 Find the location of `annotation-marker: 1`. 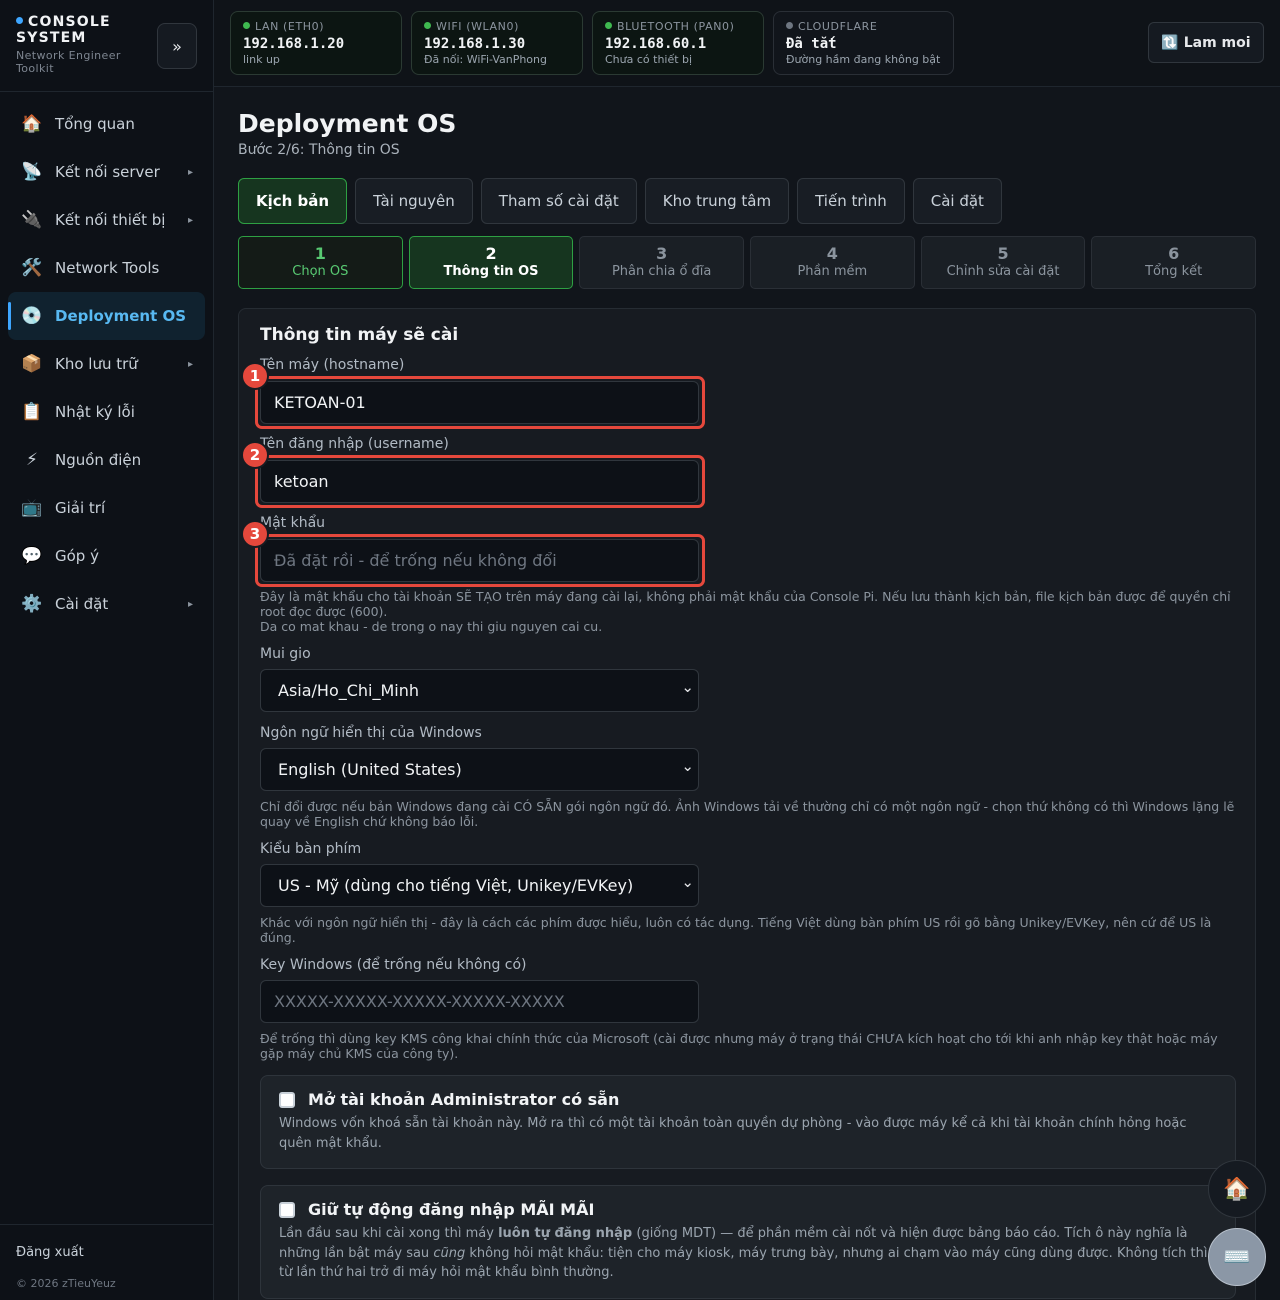

annotation-marker: 1 is located at coordinates (255, 376).